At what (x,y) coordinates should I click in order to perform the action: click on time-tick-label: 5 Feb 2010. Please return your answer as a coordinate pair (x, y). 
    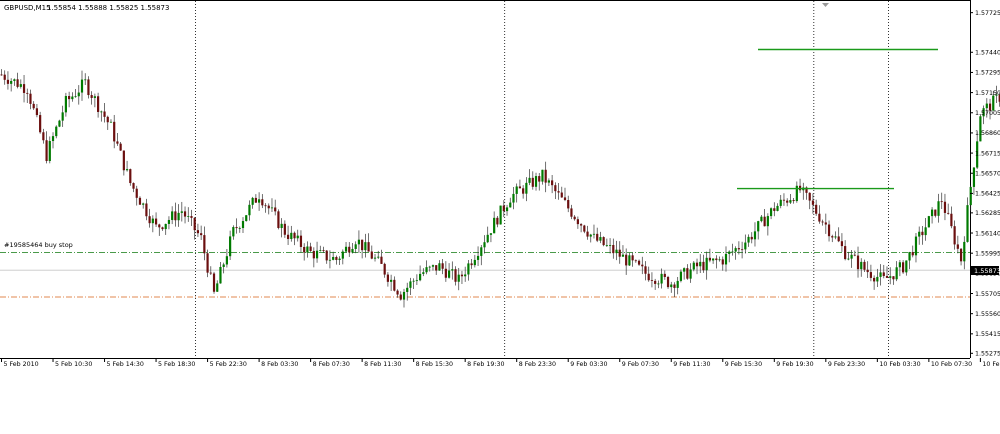
    Looking at the image, I should click on (21, 364).